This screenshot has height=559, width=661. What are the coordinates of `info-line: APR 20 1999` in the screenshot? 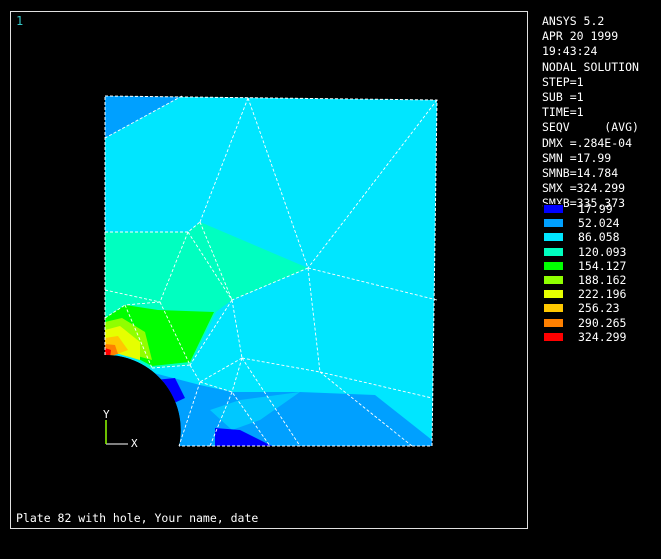 It's located at (580, 36).